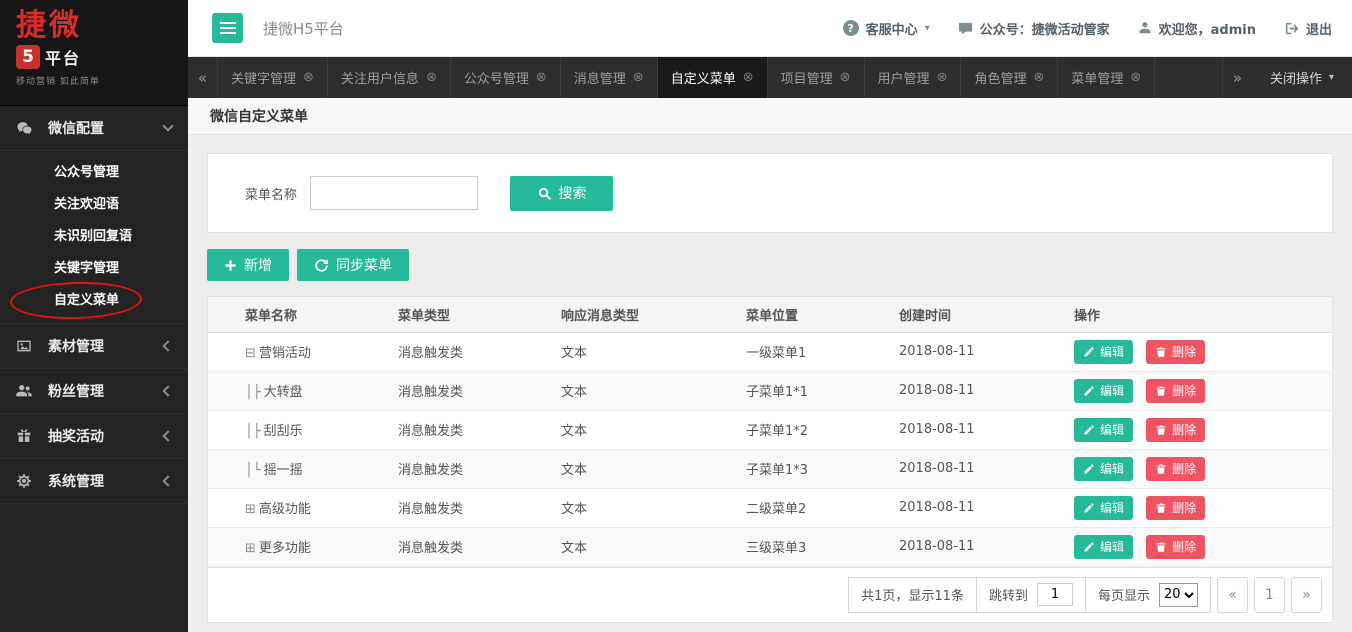  What do you see at coordinates (506, 77) in the screenshot?
I see `tab-2: 公众号管理` at bounding box center [506, 77].